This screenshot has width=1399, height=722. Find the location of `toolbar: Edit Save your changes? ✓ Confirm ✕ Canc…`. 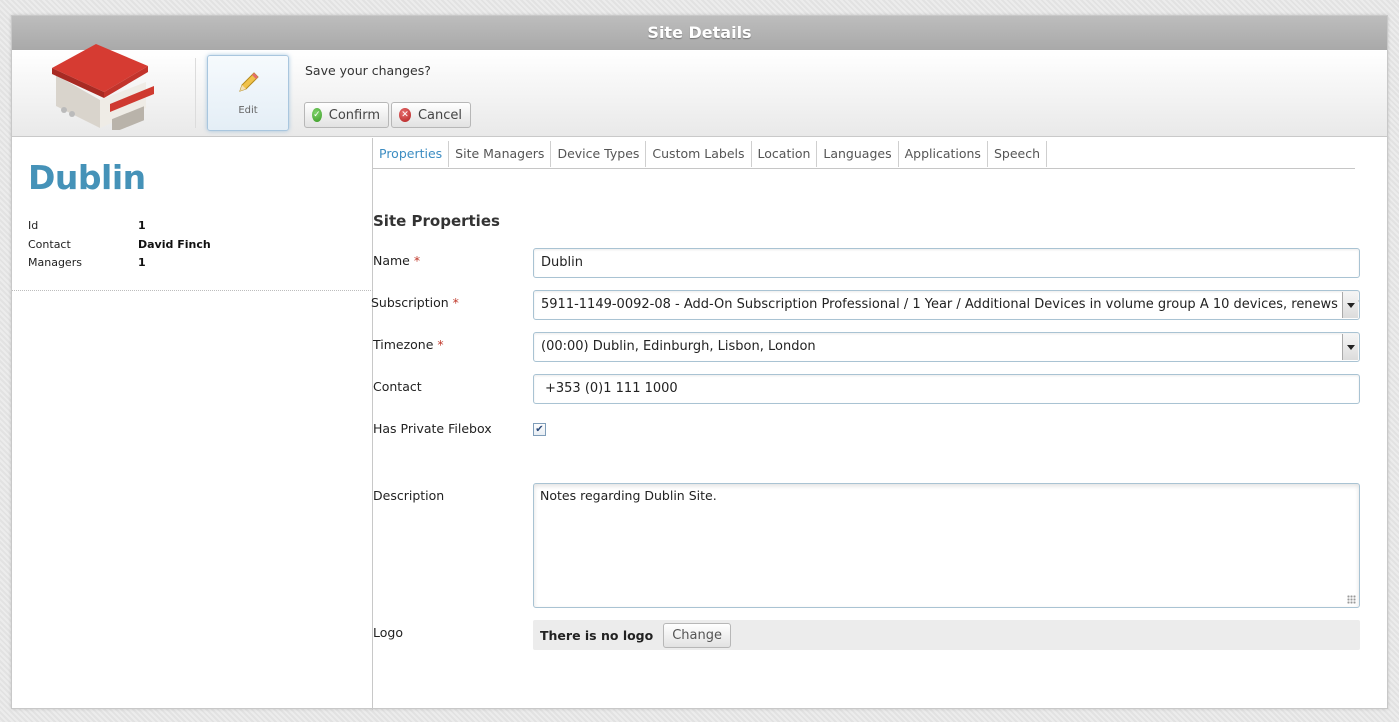

toolbar: Edit Save your changes? ✓ Confirm ✕ Canc… is located at coordinates (699, 90).